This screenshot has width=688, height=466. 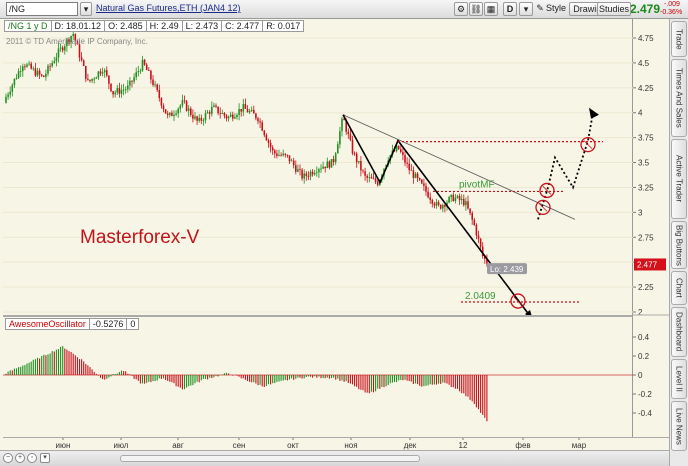 What do you see at coordinates (202, 26) in the screenshot?
I see `info-low: L: 2.473` at bounding box center [202, 26].